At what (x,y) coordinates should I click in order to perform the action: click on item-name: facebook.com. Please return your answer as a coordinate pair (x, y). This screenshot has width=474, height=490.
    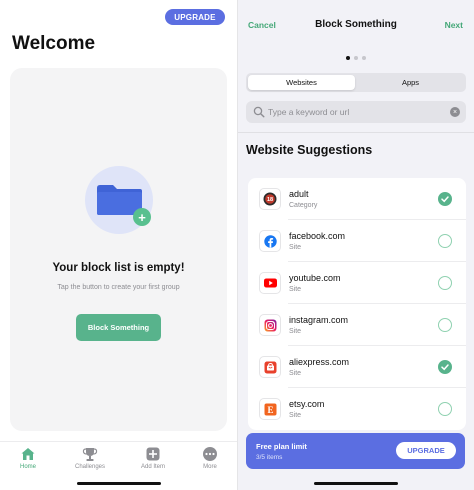
    Looking at the image, I should click on (317, 236).